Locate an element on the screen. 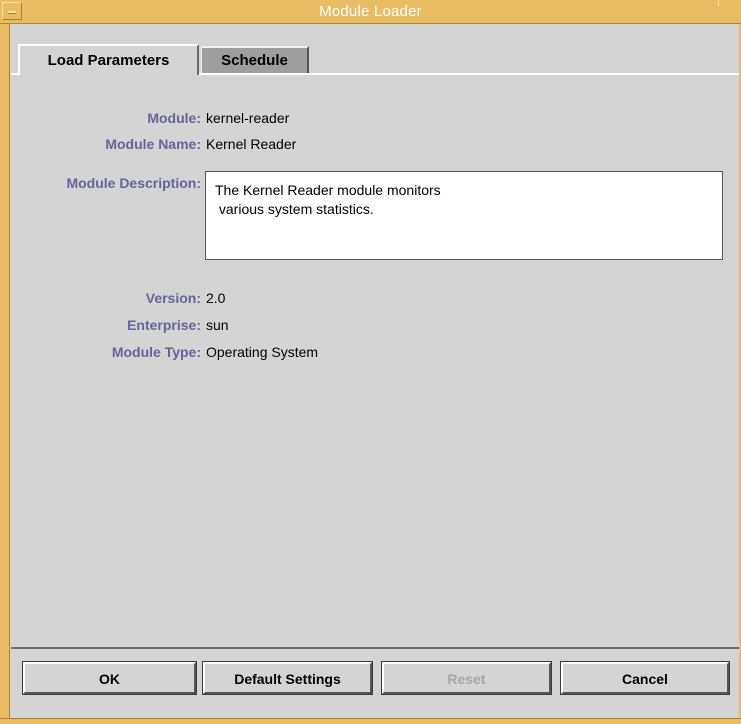  tab-schedule: Schedule is located at coordinates (255, 59).